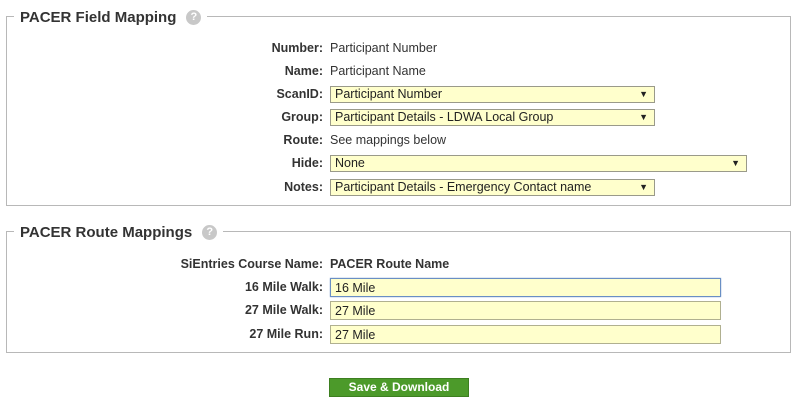 This screenshot has width=801, height=415. What do you see at coordinates (399, 387) in the screenshot?
I see `save-download-button: Save & Download` at bounding box center [399, 387].